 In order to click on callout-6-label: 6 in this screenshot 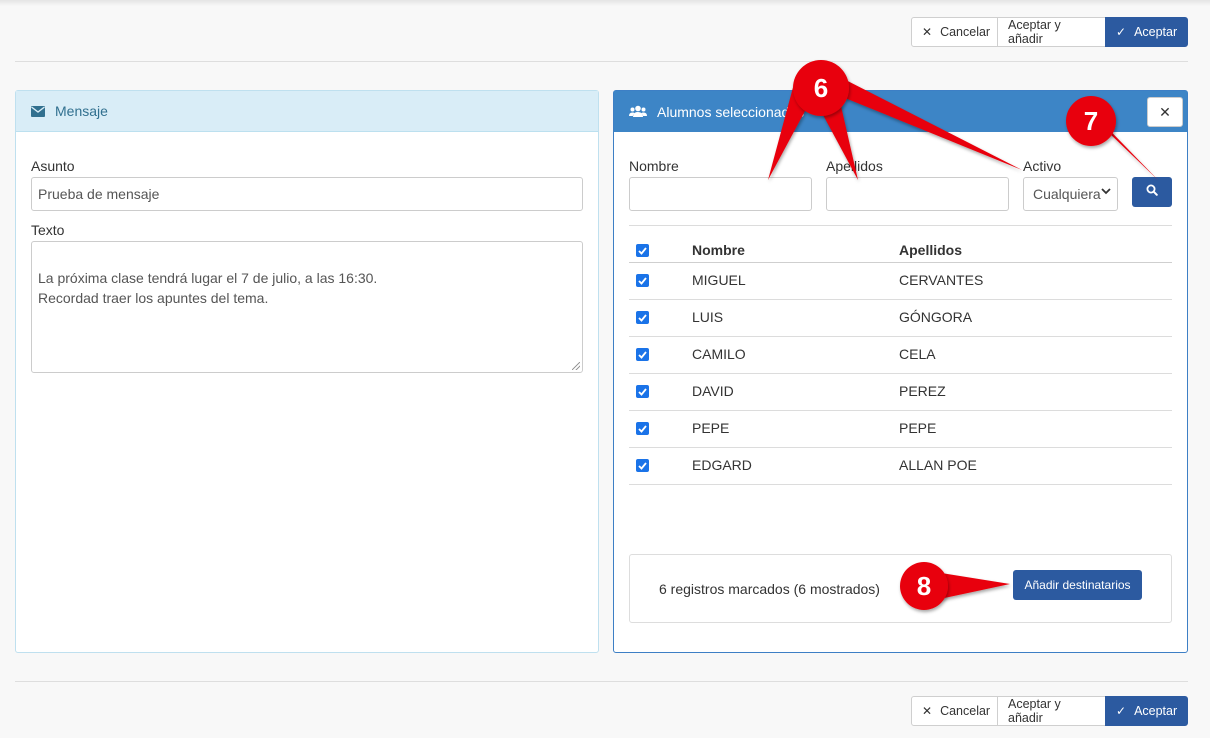, I will do `click(821, 88)`.